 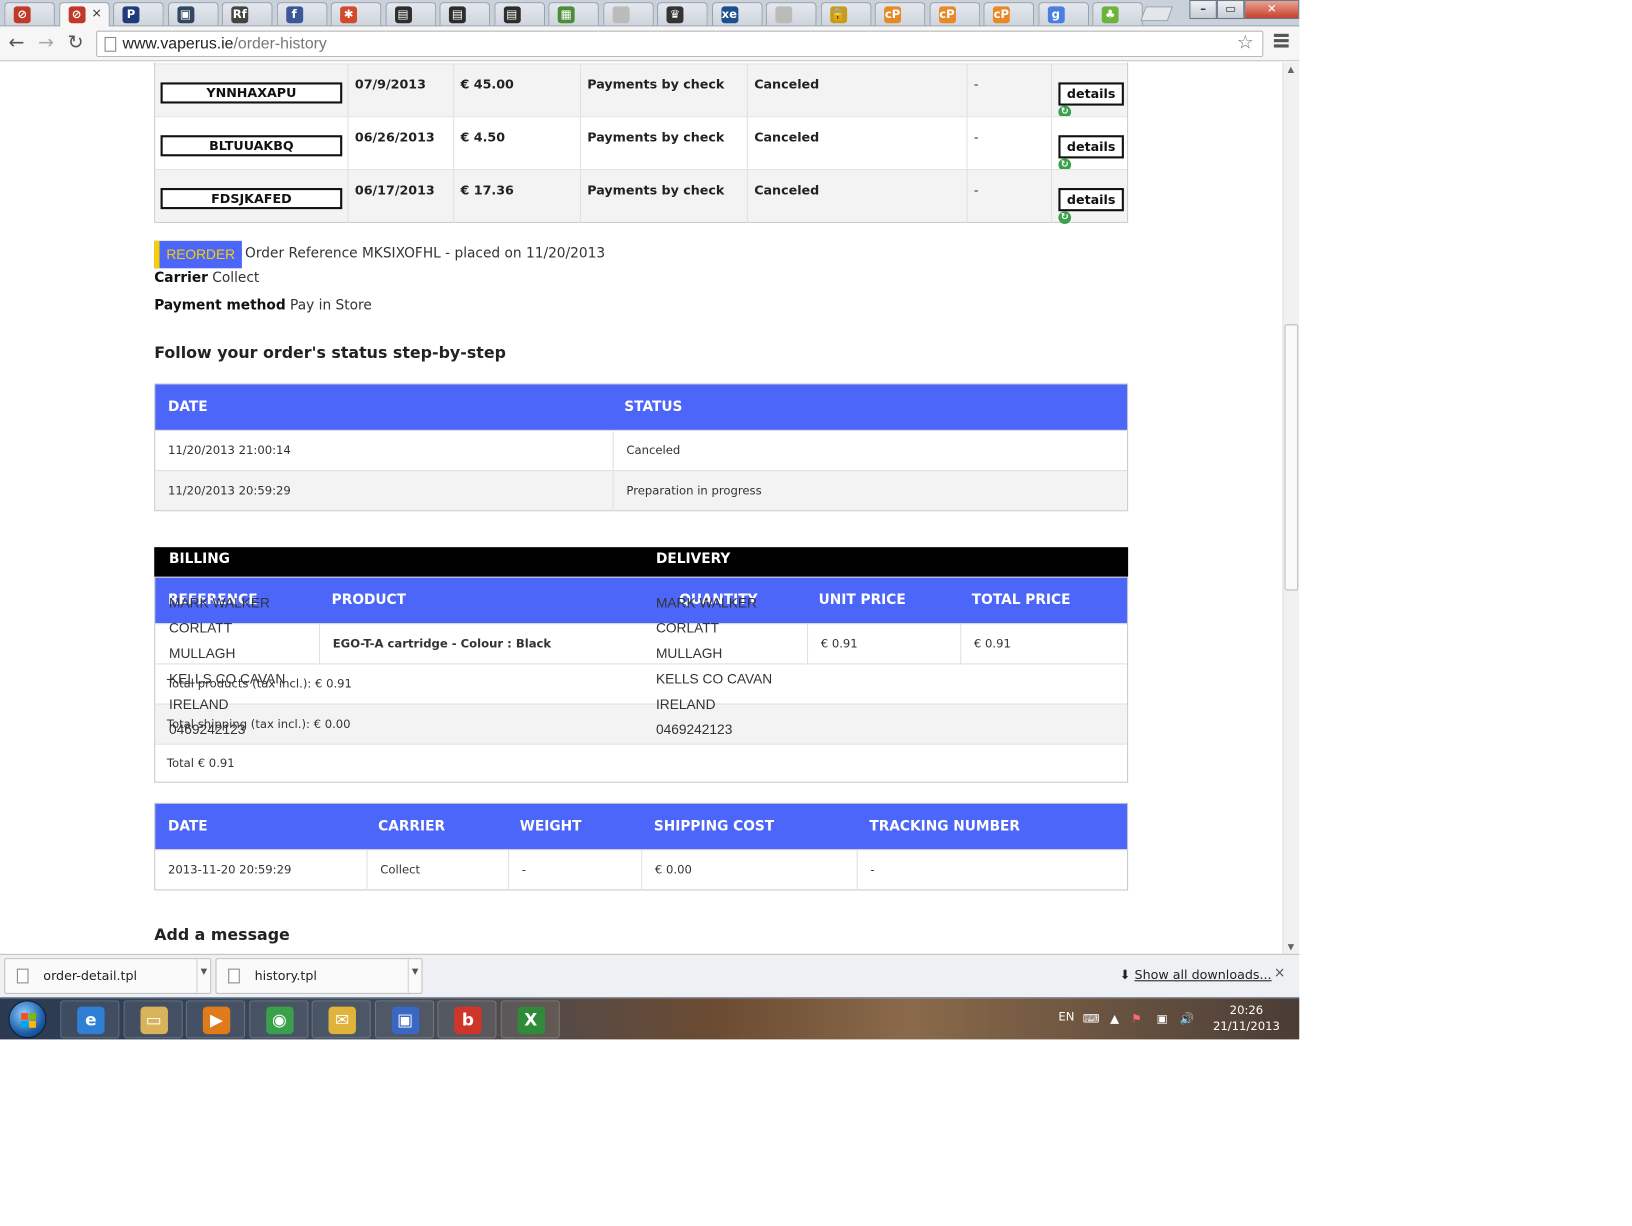 What do you see at coordinates (215, 1019) in the screenshot?
I see `taskbar-app: ▶` at bounding box center [215, 1019].